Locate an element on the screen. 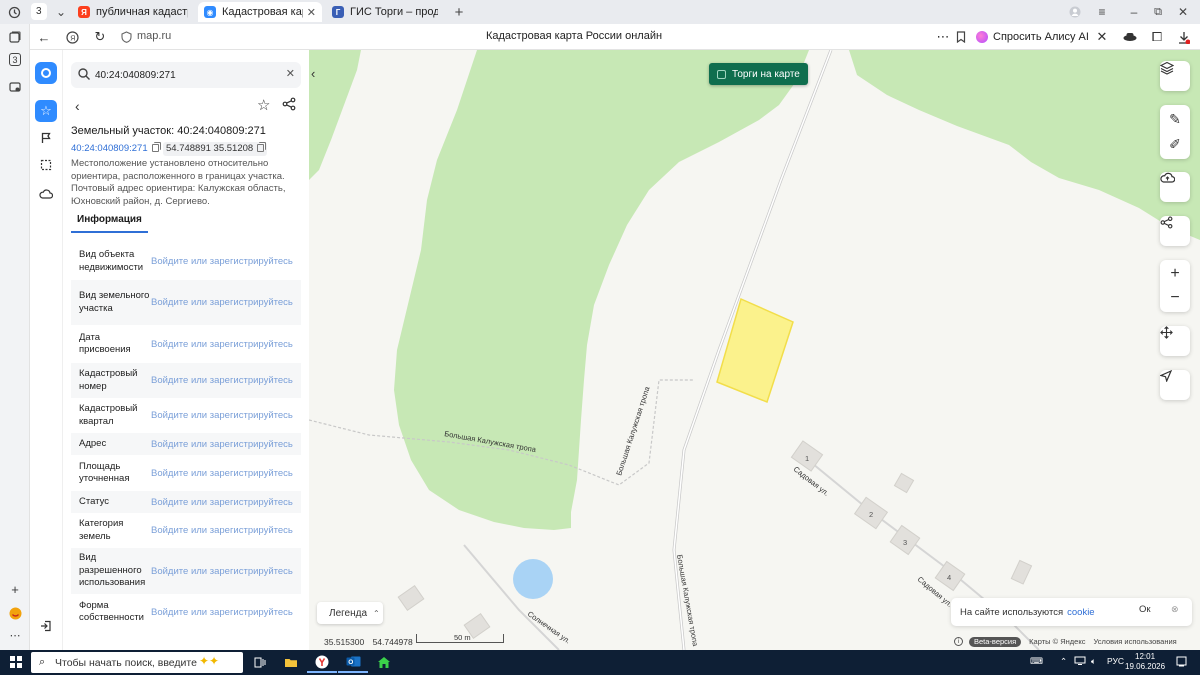 This screenshot has height=675, width=1200. locate-me-button is located at coordinates (1175, 385).